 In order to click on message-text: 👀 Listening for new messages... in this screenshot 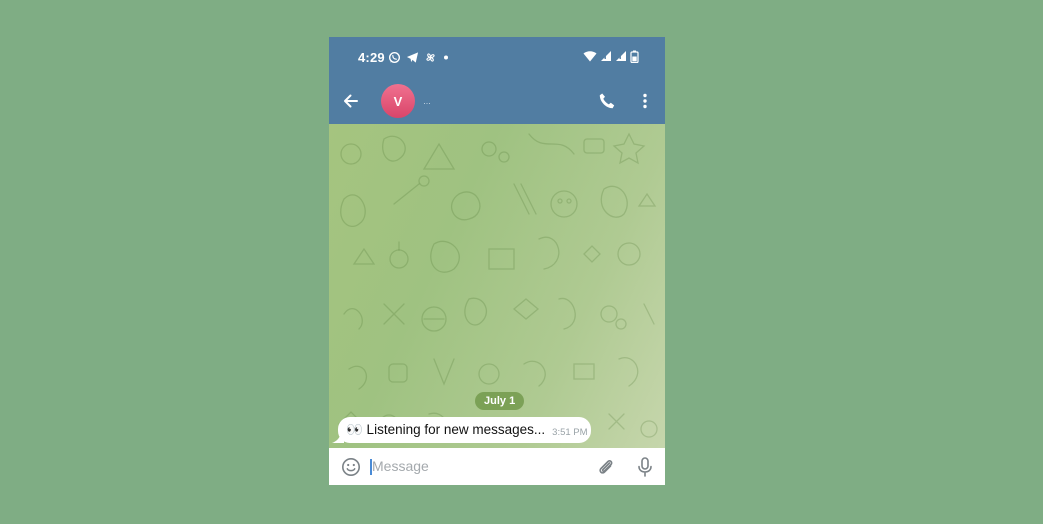, I will do `click(446, 429)`.